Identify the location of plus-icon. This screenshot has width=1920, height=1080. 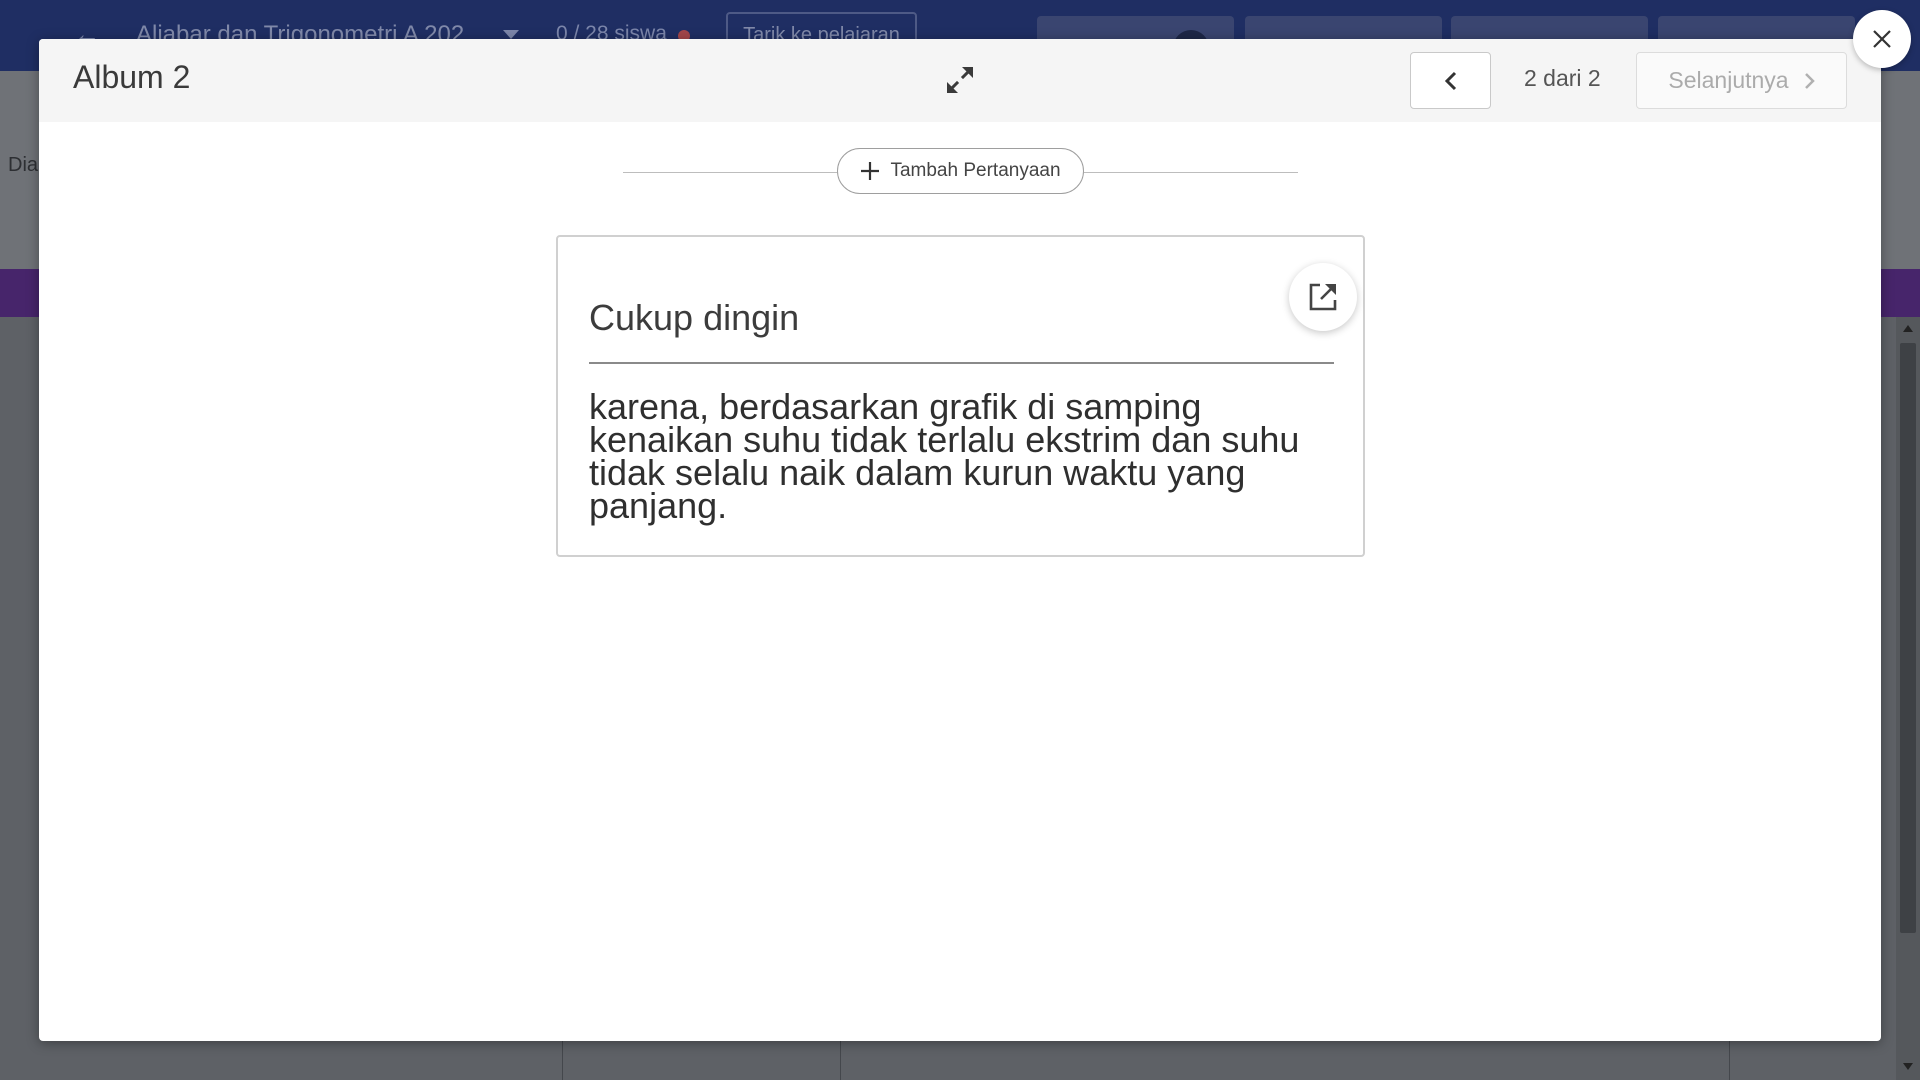
(870, 171).